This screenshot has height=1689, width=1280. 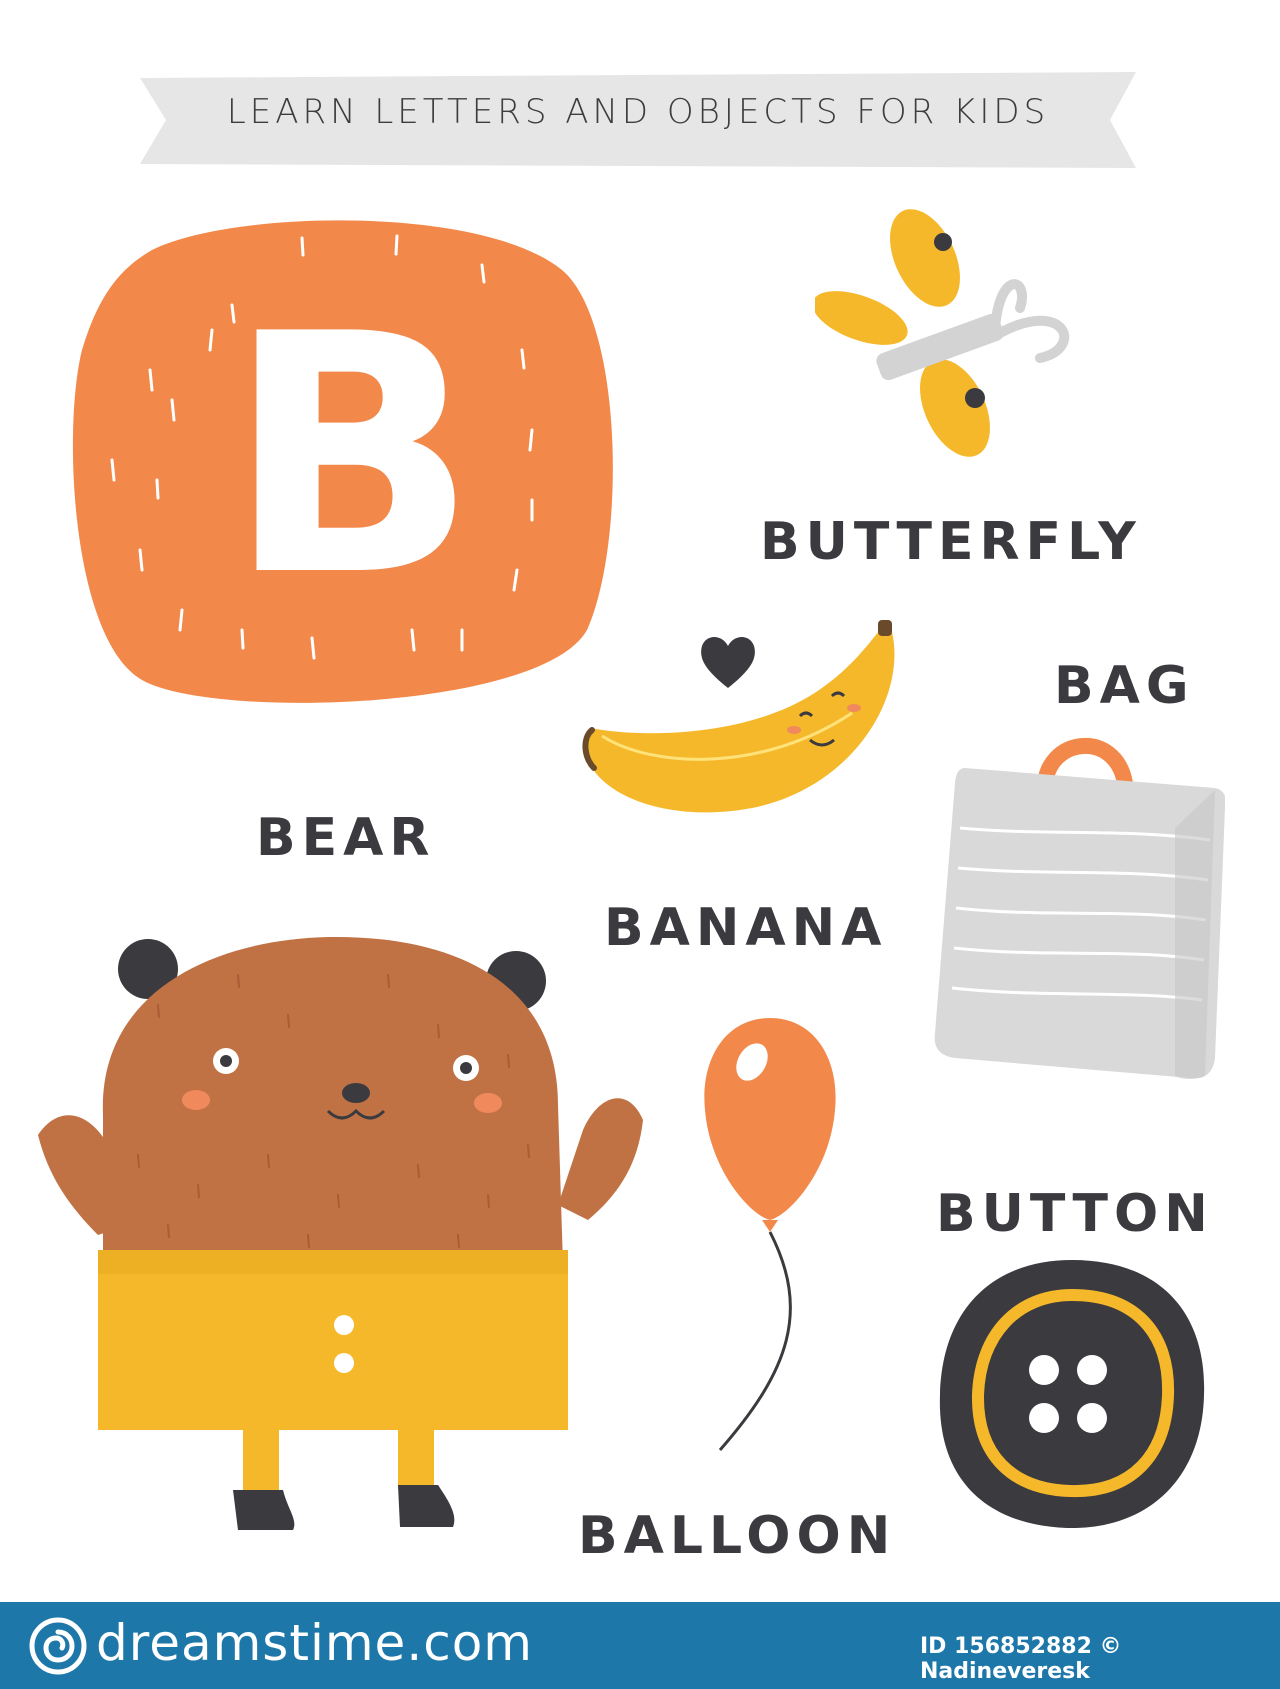 I want to click on butterfly-icon, so click(x=942, y=333).